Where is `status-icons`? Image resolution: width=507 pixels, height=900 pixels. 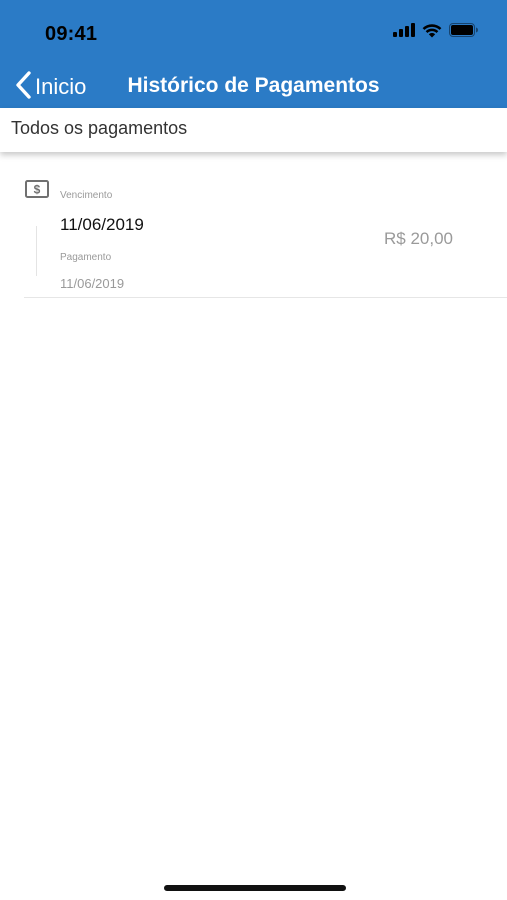
status-icons is located at coordinates (436, 30).